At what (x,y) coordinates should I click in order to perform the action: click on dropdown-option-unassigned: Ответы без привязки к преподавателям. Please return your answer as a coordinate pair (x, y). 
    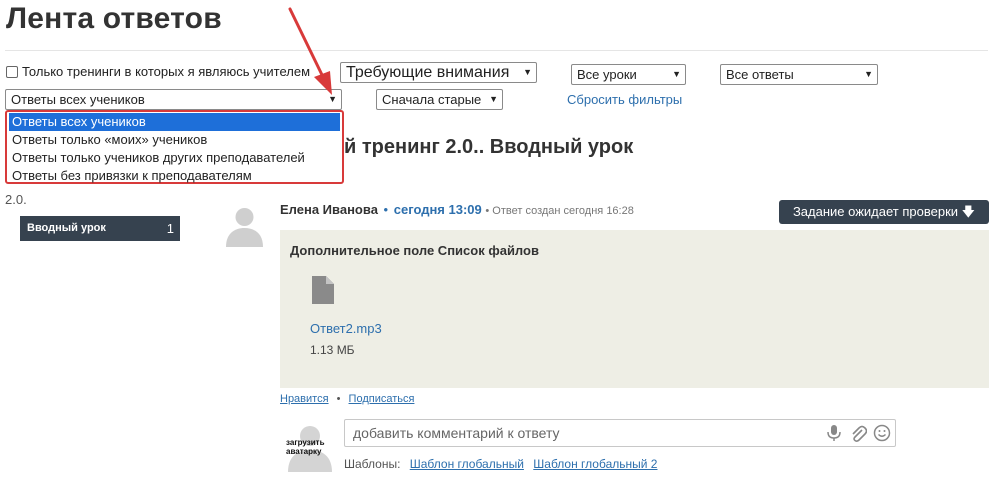
    Looking at the image, I should click on (174, 176).